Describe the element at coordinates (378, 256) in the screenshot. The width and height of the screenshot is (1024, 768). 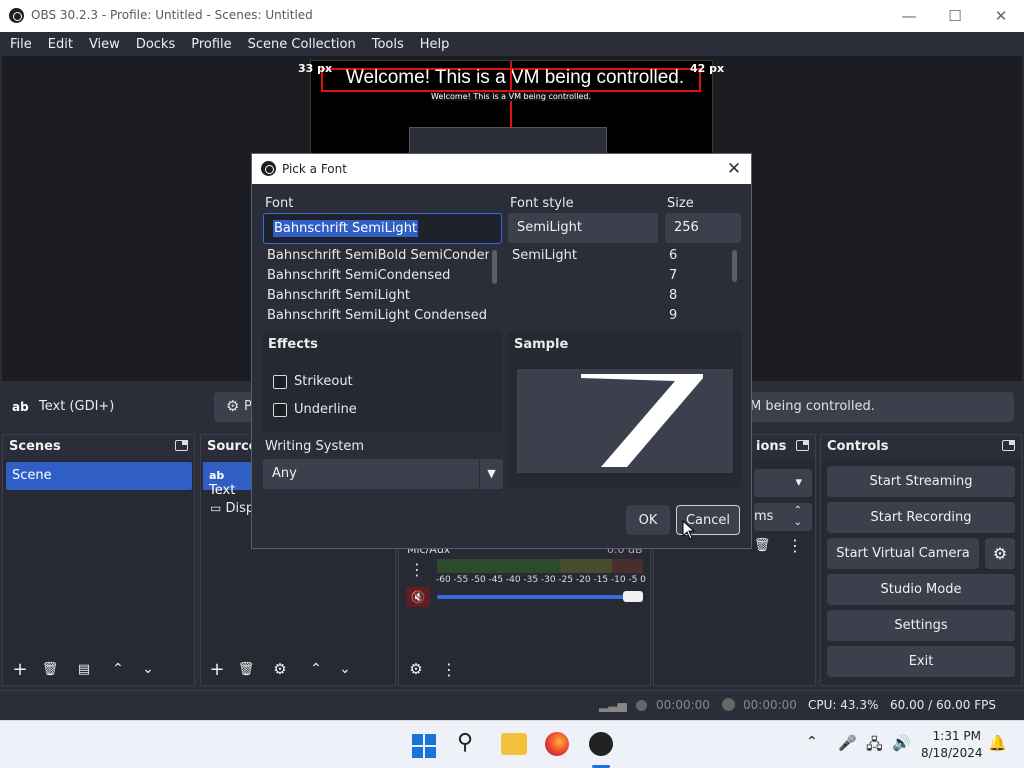
I see `font-list-item: Bahnschrift SemiBold SemiConden` at that location.